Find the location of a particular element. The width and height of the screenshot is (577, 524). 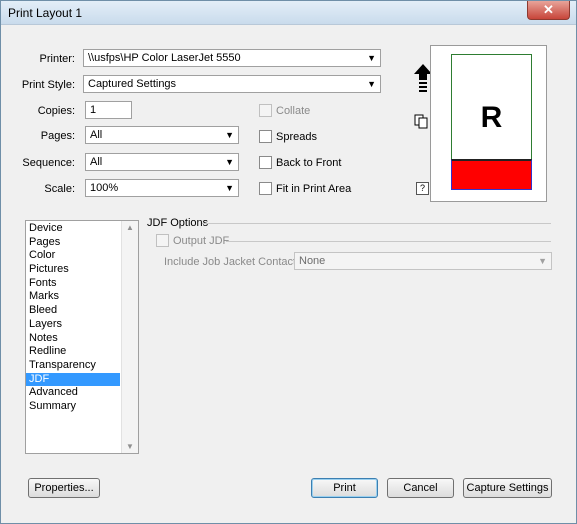

list-item: Layers is located at coordinates (73, 325).